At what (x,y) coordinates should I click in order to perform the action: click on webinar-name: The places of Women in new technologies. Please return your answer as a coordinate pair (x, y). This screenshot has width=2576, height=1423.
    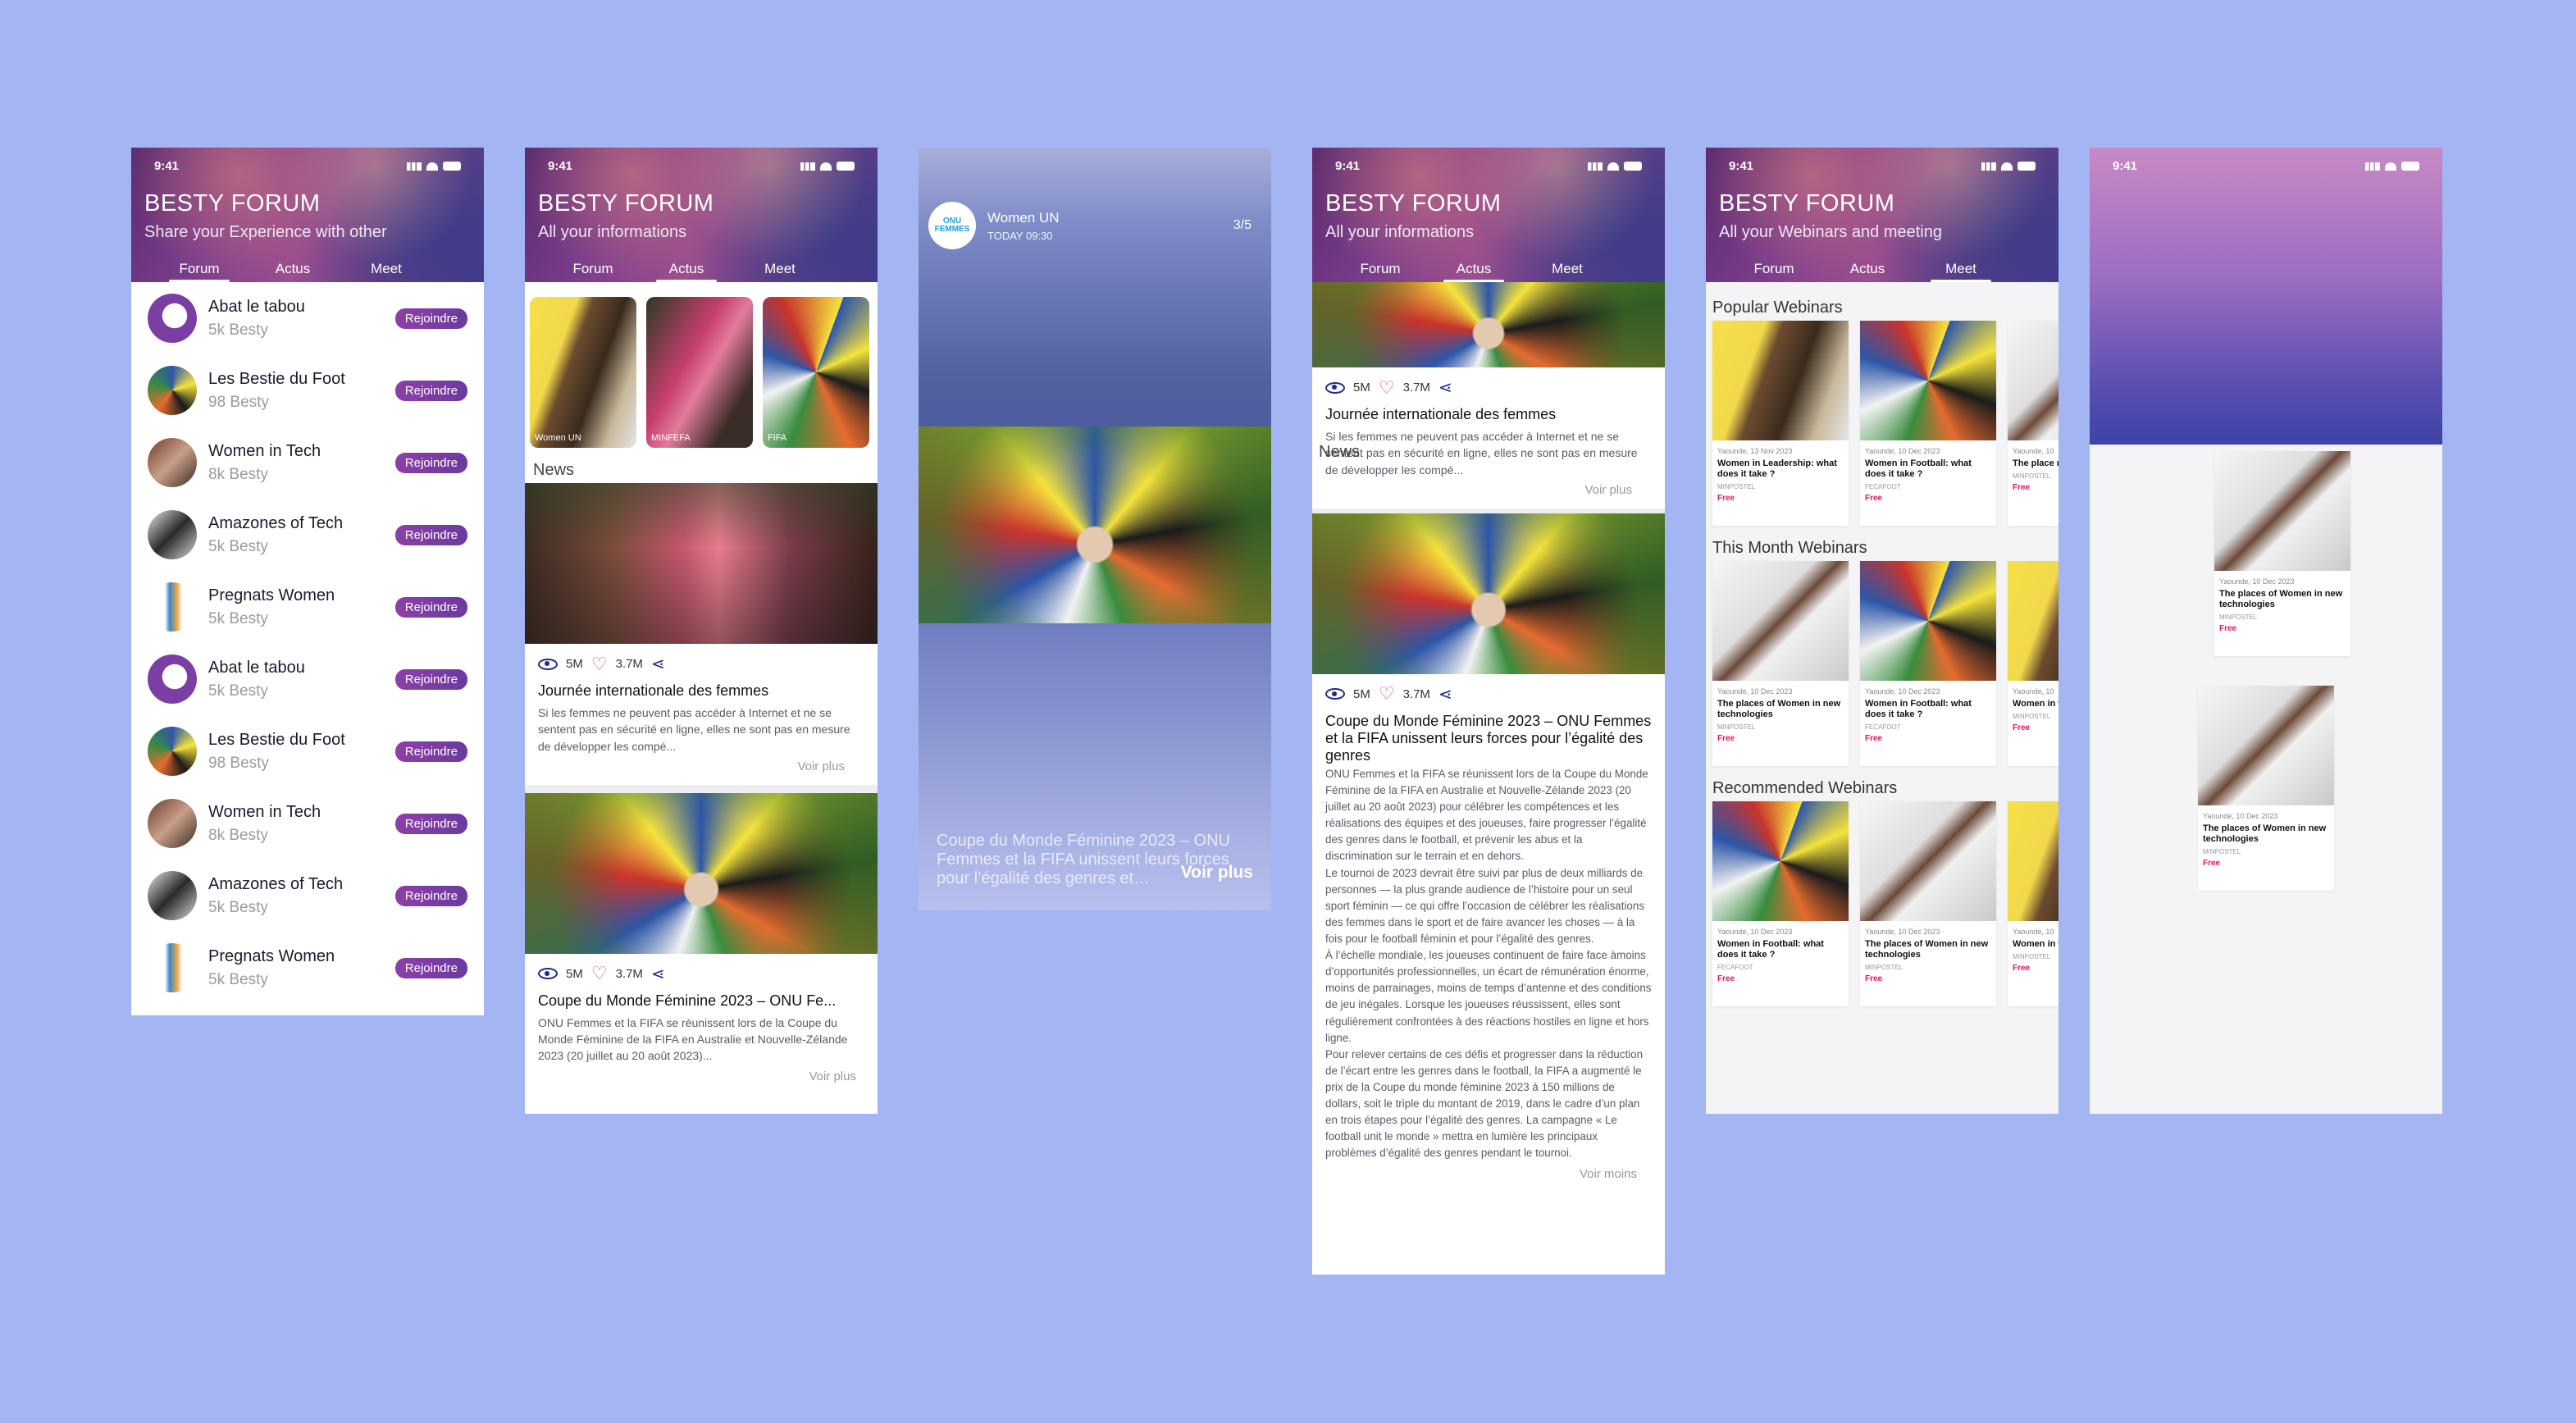
    Looking at the image, I should click on (1779, 709).